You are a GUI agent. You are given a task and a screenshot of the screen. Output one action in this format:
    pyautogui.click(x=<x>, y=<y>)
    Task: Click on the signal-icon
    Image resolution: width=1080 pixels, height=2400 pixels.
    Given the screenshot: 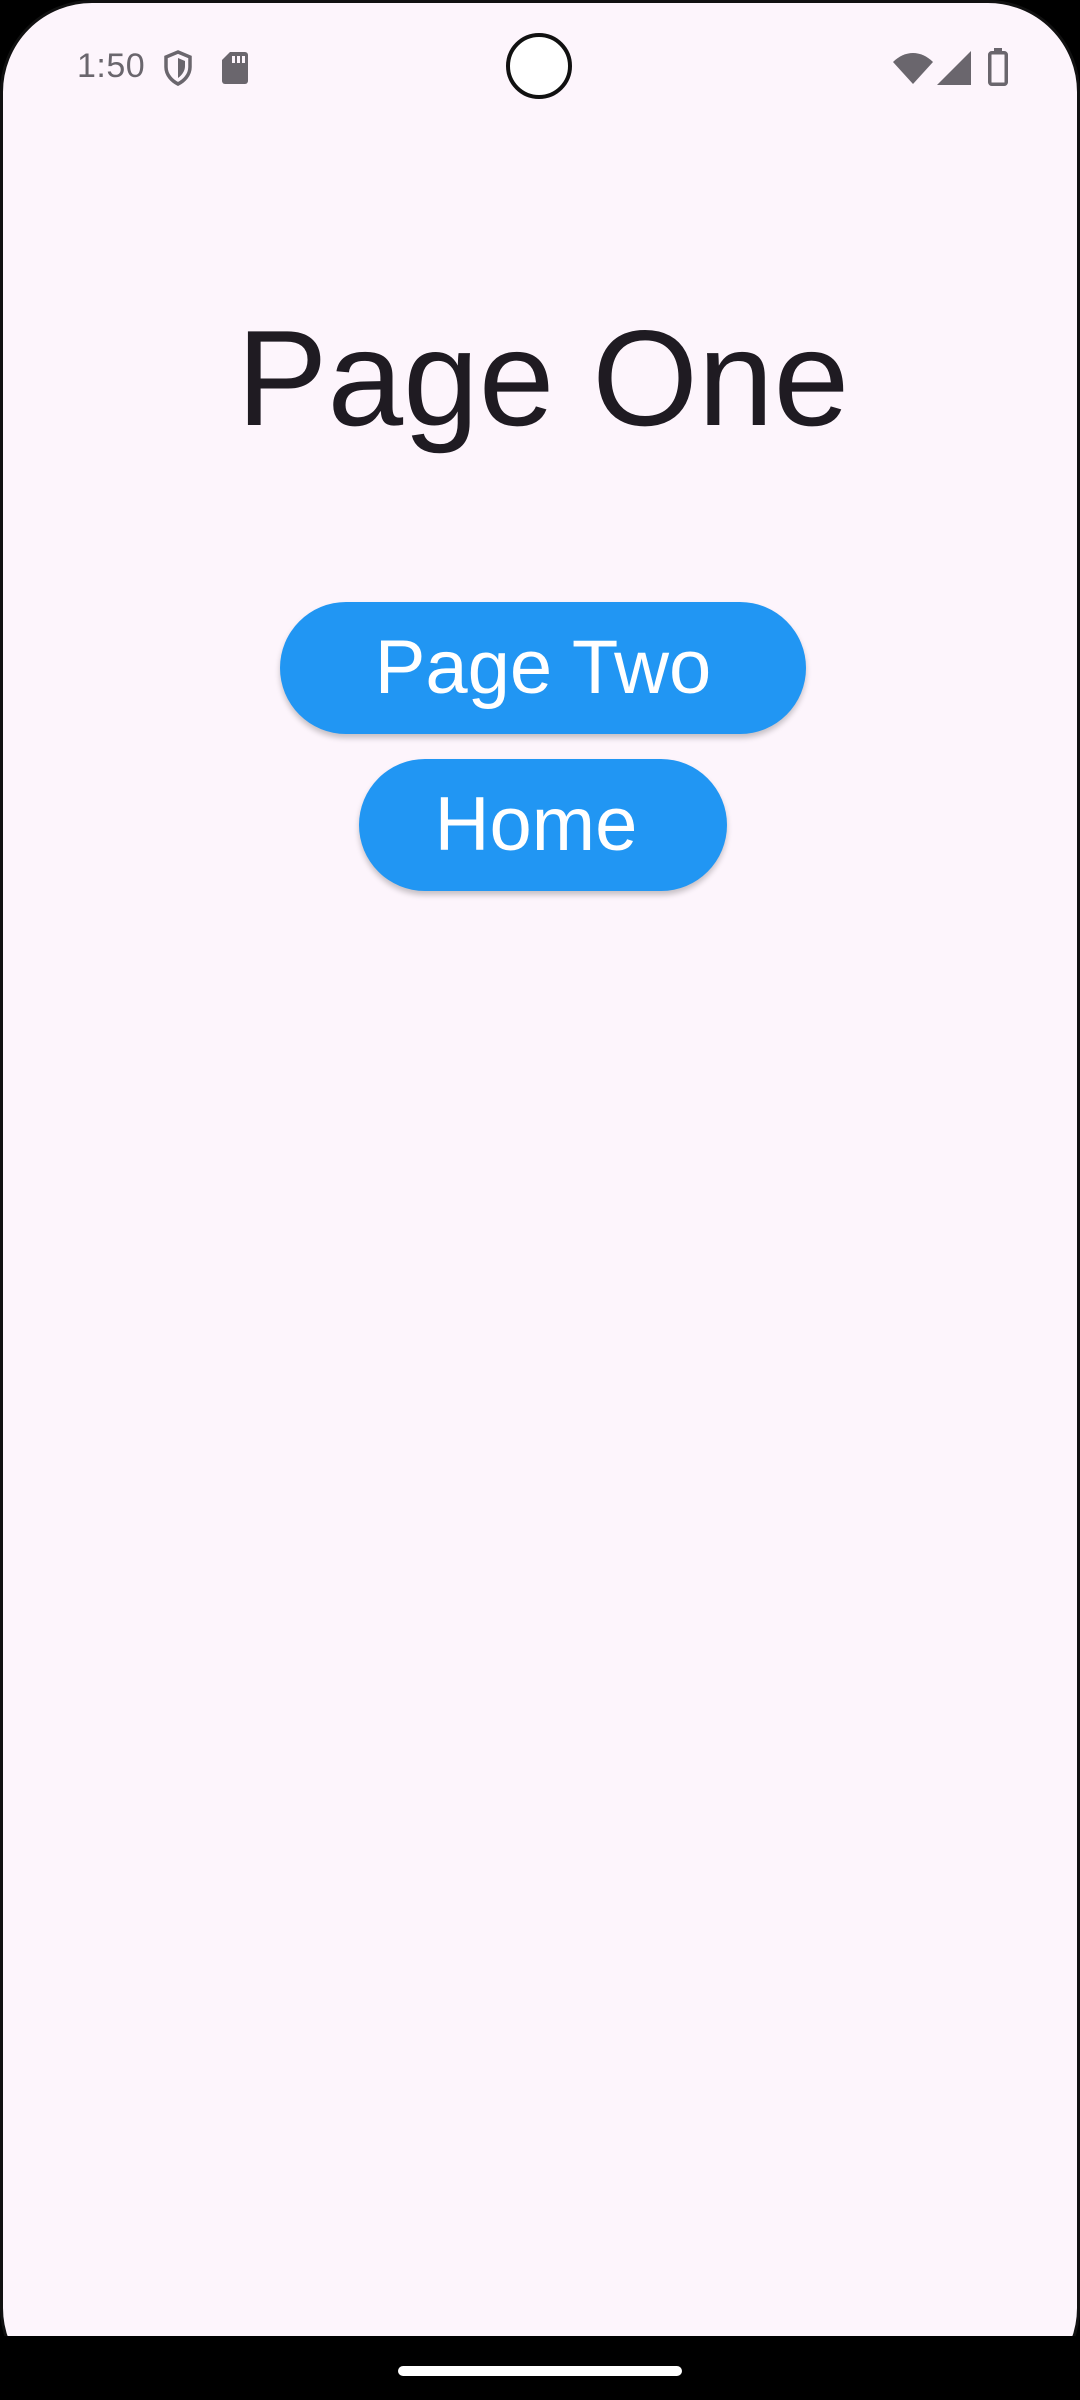 What is the action you would take?
    pyautogui.click(x=954, y=70)
    